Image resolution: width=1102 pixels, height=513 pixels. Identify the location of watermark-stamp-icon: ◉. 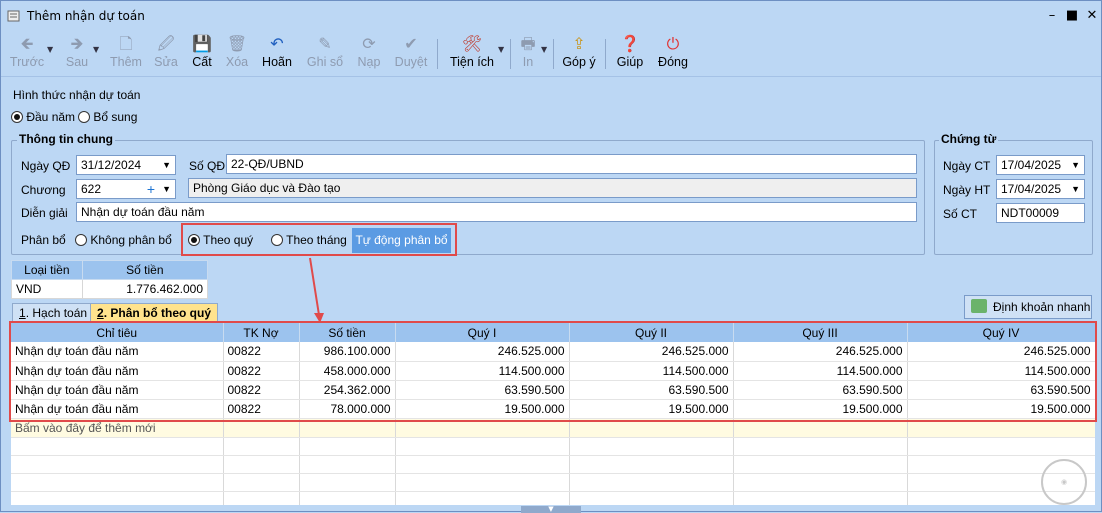
(1064, 482).